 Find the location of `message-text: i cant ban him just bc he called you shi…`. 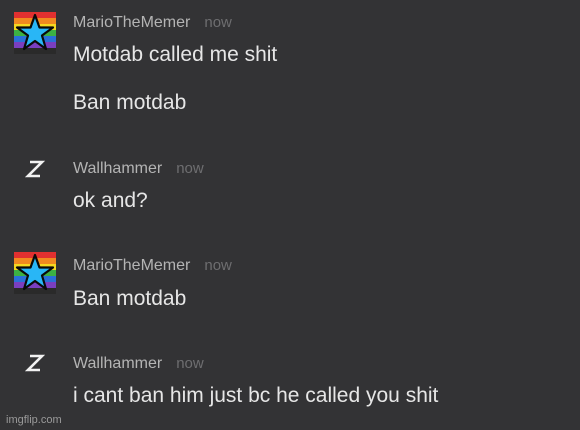

message-text: i cant ban him just bc he called you shi… is located at coordinates (256, 395).